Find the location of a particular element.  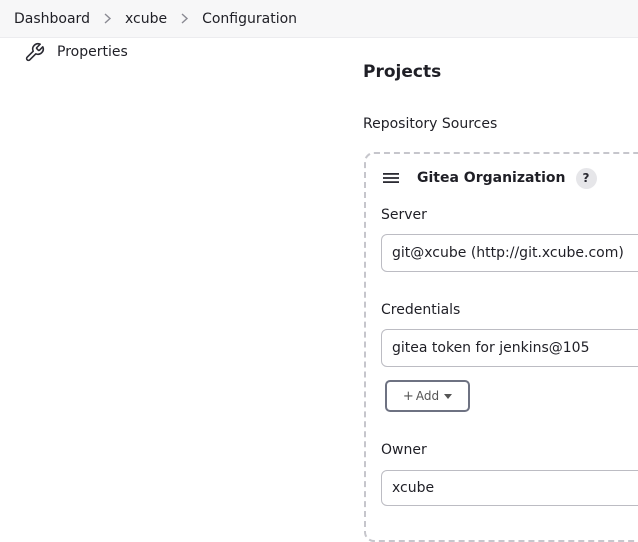

caret-down-icon is located at coordinates (448, 396).